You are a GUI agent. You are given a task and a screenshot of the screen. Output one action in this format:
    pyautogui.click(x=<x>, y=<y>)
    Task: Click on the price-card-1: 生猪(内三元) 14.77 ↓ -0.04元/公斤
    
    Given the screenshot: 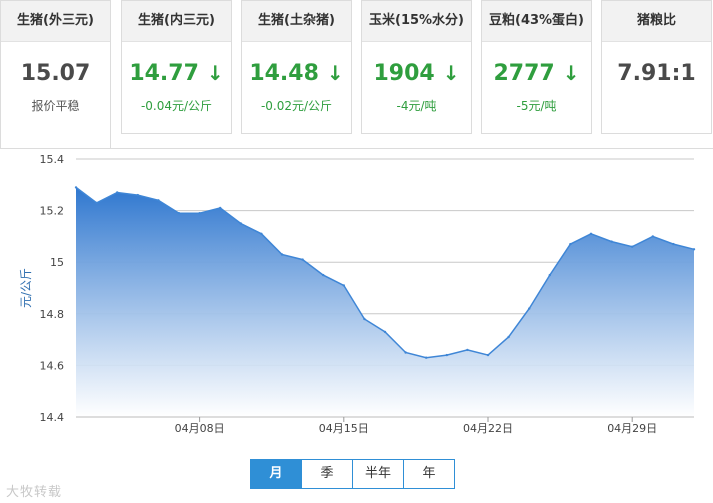 What is the action you would take?
    pyautogui.click(x=176, y=67)
    